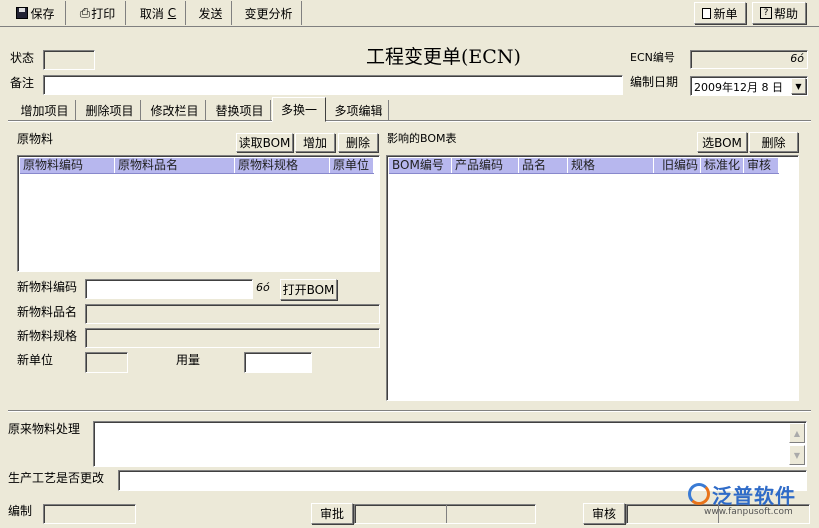  I want to click on raw-material-grid-header: 原物料编码 原物料品名 原物料规格 原单位, so click(197, 166).